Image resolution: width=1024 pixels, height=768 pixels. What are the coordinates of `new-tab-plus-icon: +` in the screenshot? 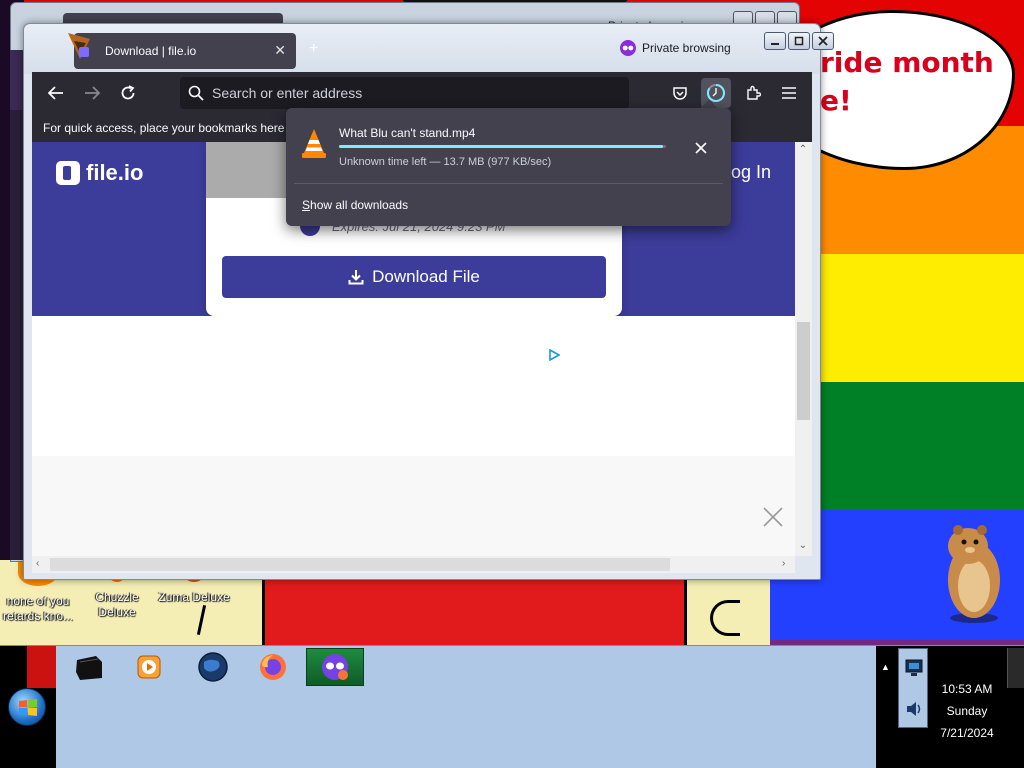 It's located at (313, 49).